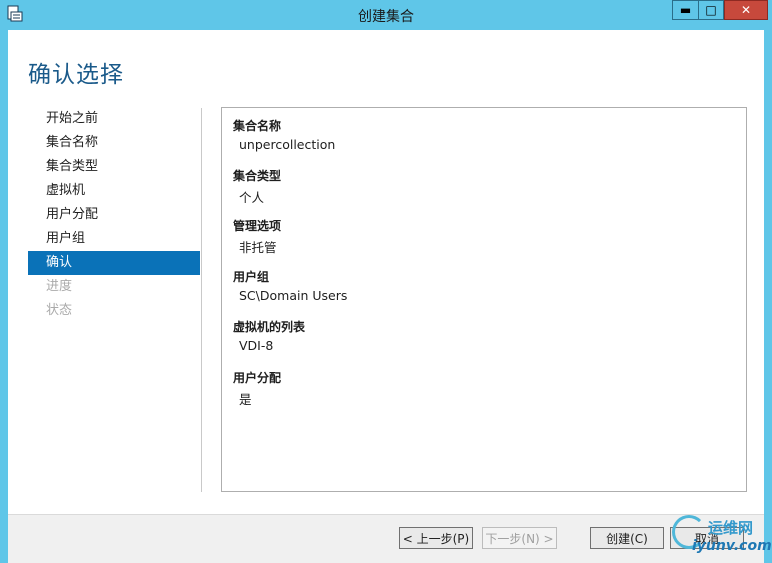  Describe the element at coordinates (257, 388) in the screenshot. I see `summary-user-assignment: 用户分配 是` at that location.